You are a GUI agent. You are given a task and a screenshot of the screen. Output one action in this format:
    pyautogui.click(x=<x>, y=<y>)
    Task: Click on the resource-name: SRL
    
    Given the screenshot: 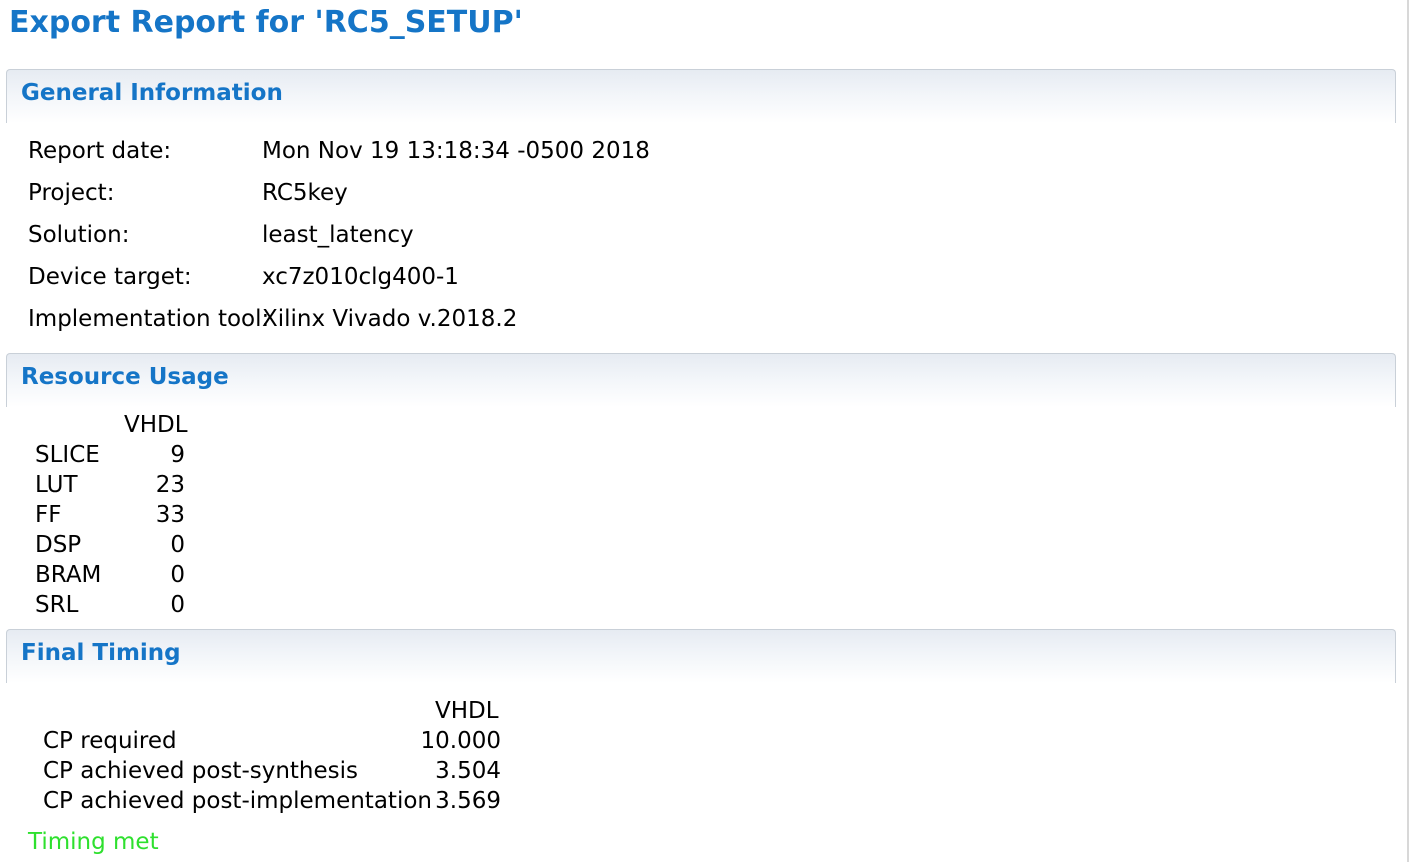 What is the action you would take?
    pyautogui.click(x=57, y=605)
    